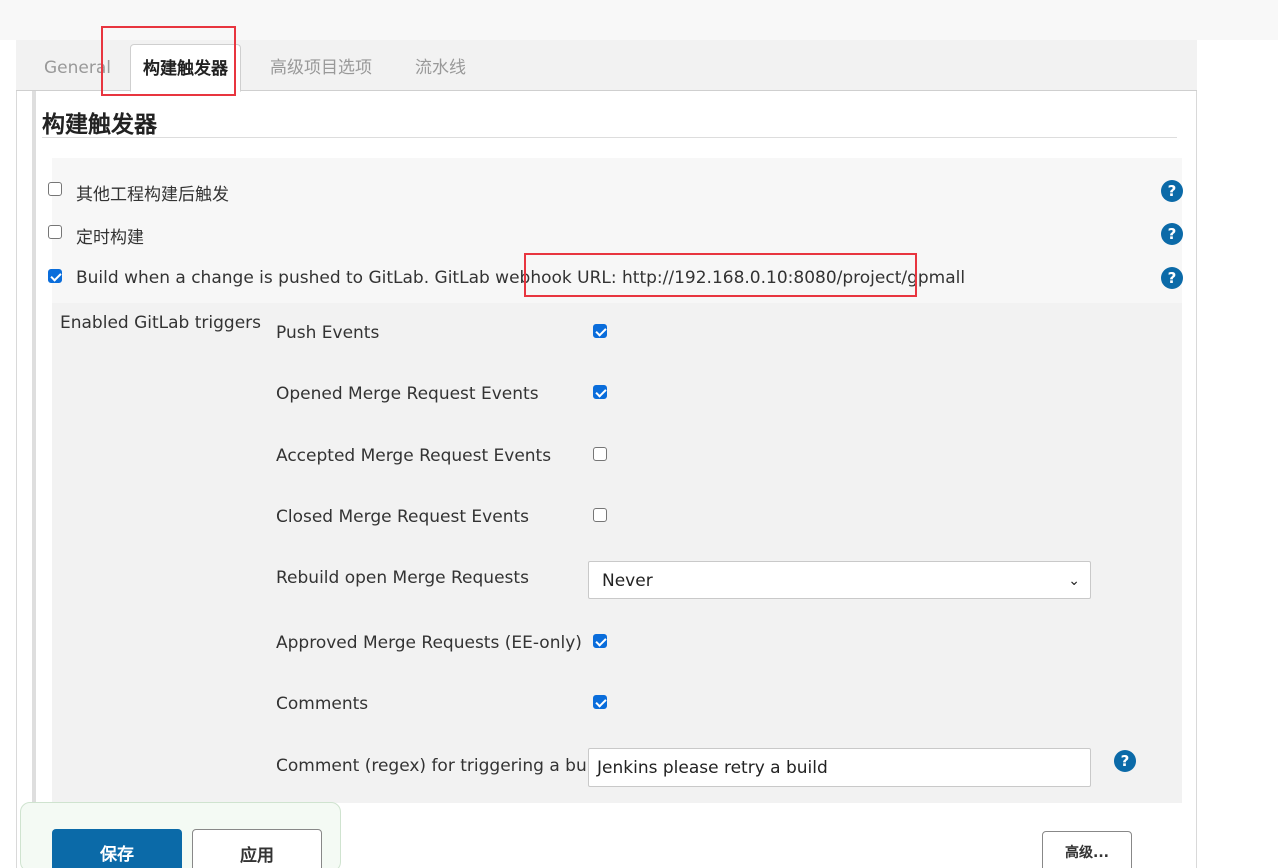 This screenshot has height=868, width=1278. Describe the element at coordinates (639, 20) in the screenshot. I see `browser-top-band` at that location.